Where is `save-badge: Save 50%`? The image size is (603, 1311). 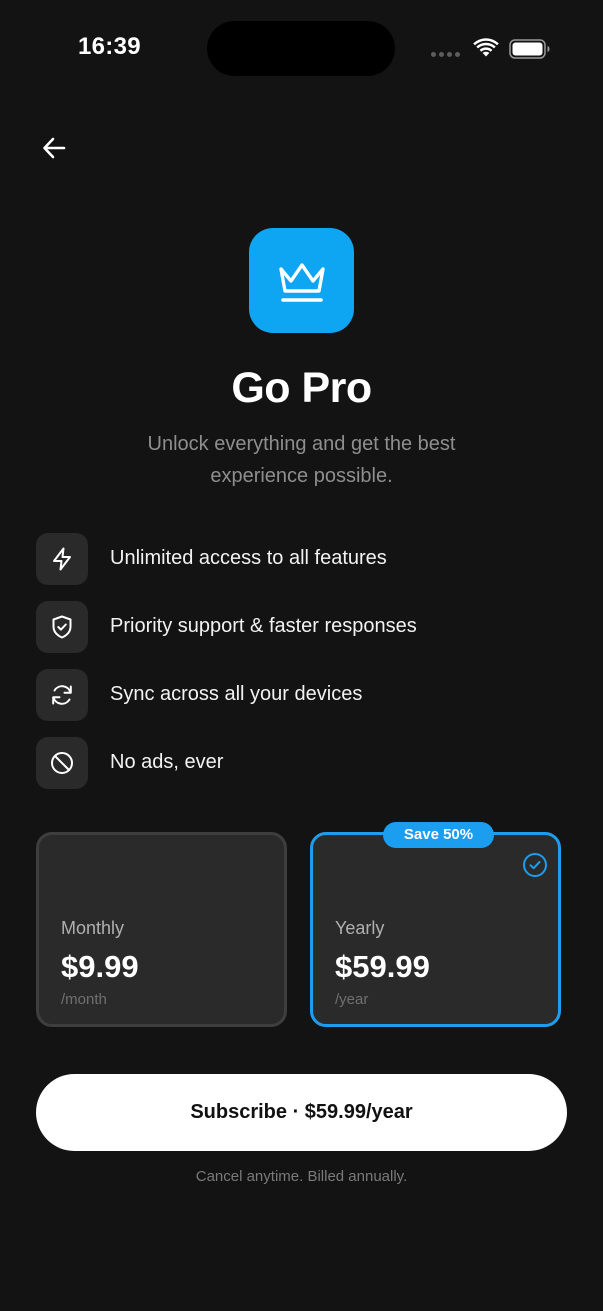 save-badge: Save 50% is located at coordinates (438, 835).